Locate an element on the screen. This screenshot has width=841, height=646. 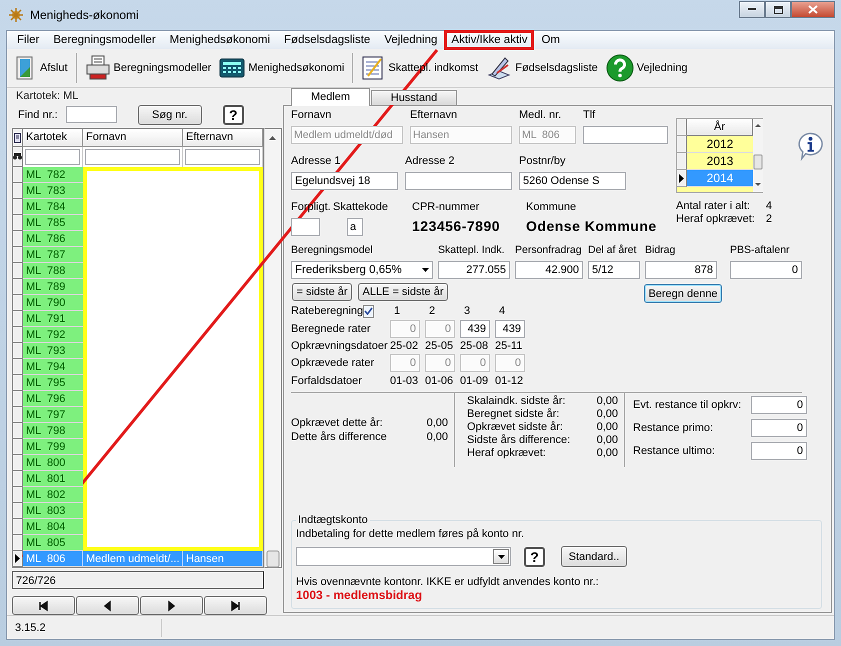
table-cell: 2012 is located at coordinates (720, 144).